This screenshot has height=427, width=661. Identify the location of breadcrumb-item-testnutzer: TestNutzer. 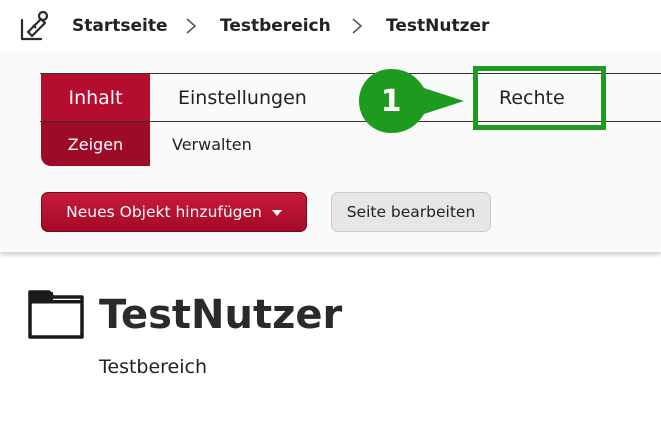
(437, 26).